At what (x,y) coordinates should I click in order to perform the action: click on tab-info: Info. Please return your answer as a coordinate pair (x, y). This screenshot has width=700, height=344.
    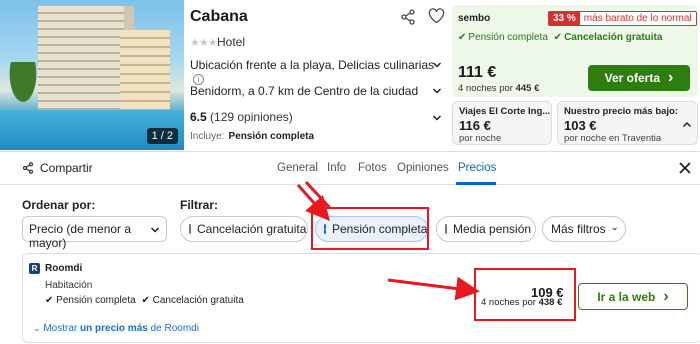
    Looking at the image, I should click on (336, 168).